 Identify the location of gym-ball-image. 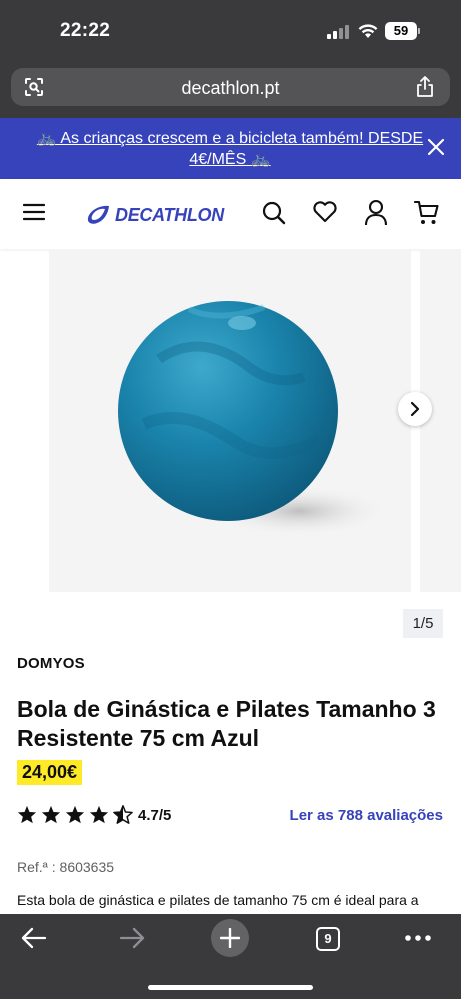
(253, 419).